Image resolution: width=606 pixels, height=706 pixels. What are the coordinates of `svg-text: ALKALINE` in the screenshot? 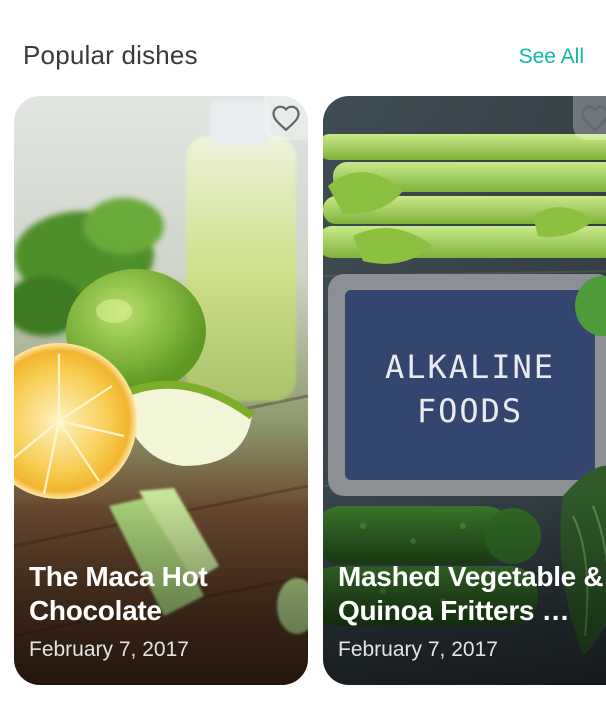 It's located at (470, 367).